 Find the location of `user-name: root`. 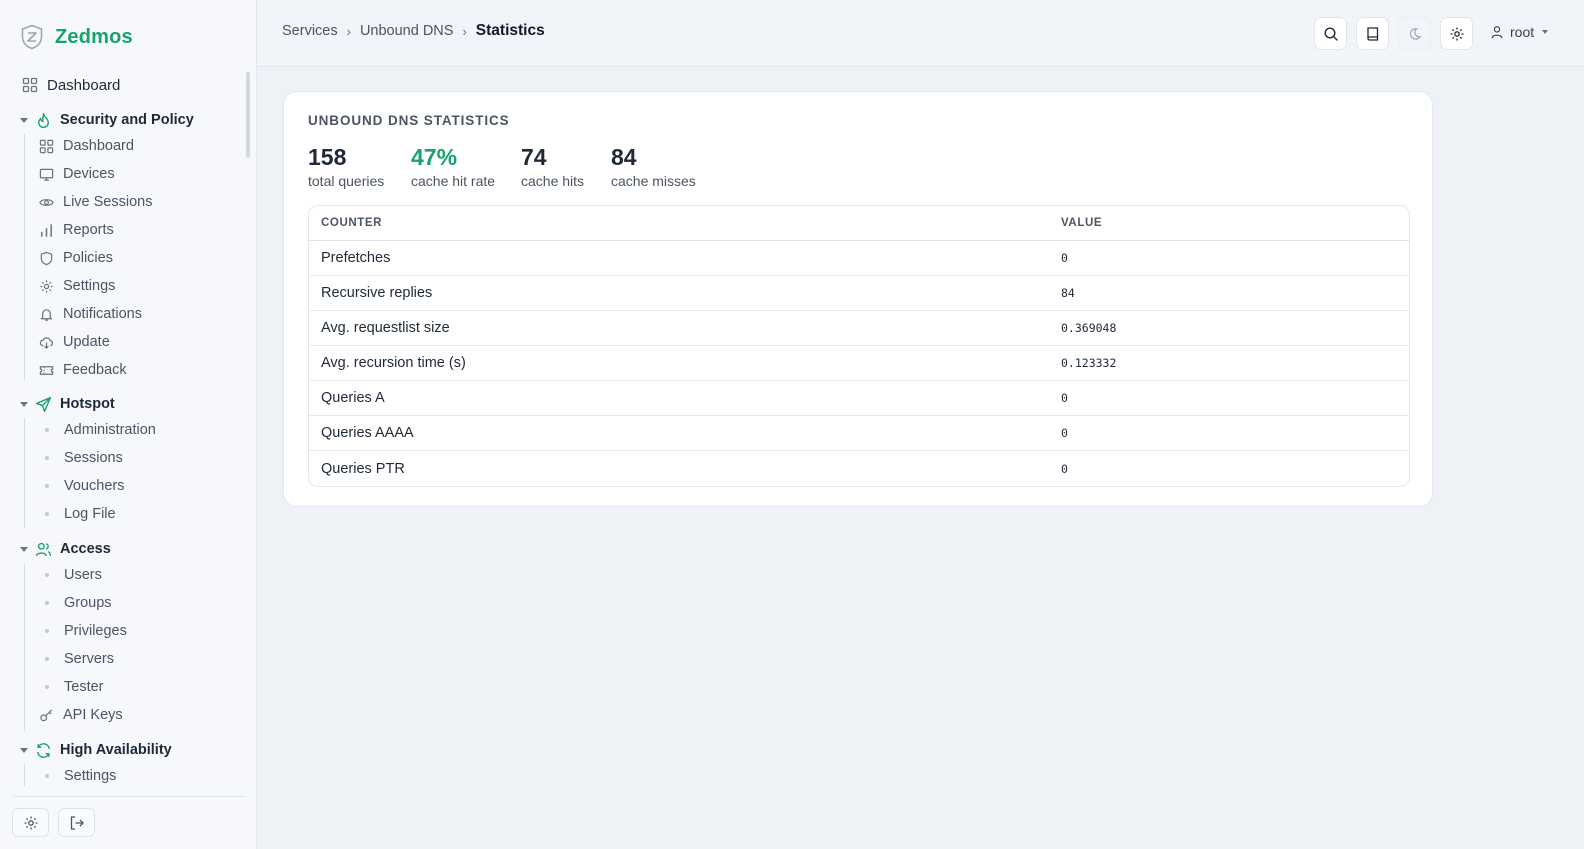

user-name: root is located at coordinates (1522, 32).